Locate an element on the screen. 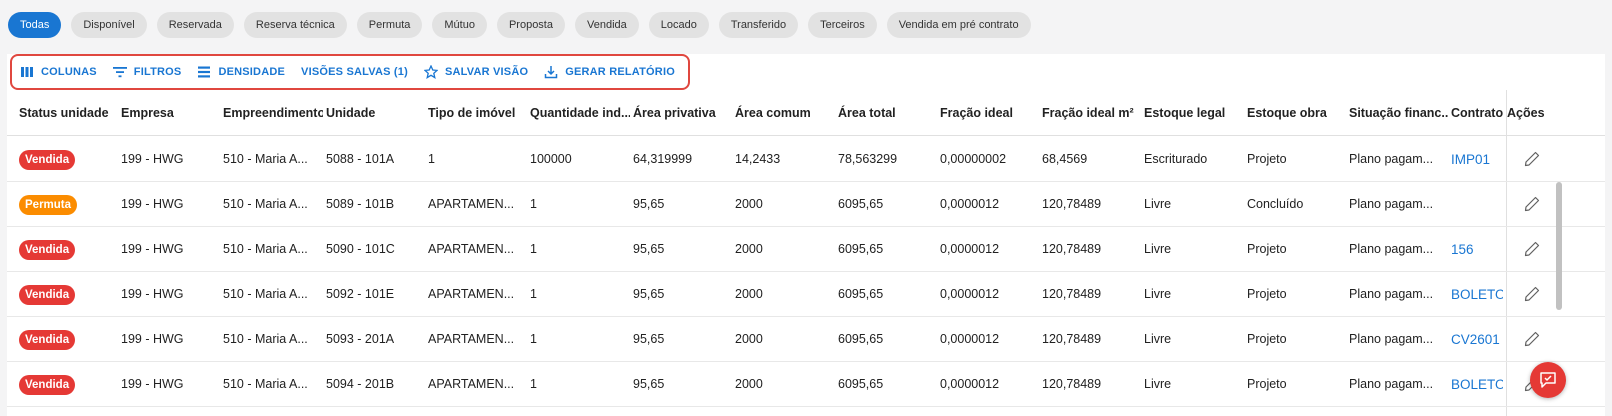  chip-vendida: Vendida is located at coordinates (606, 25).